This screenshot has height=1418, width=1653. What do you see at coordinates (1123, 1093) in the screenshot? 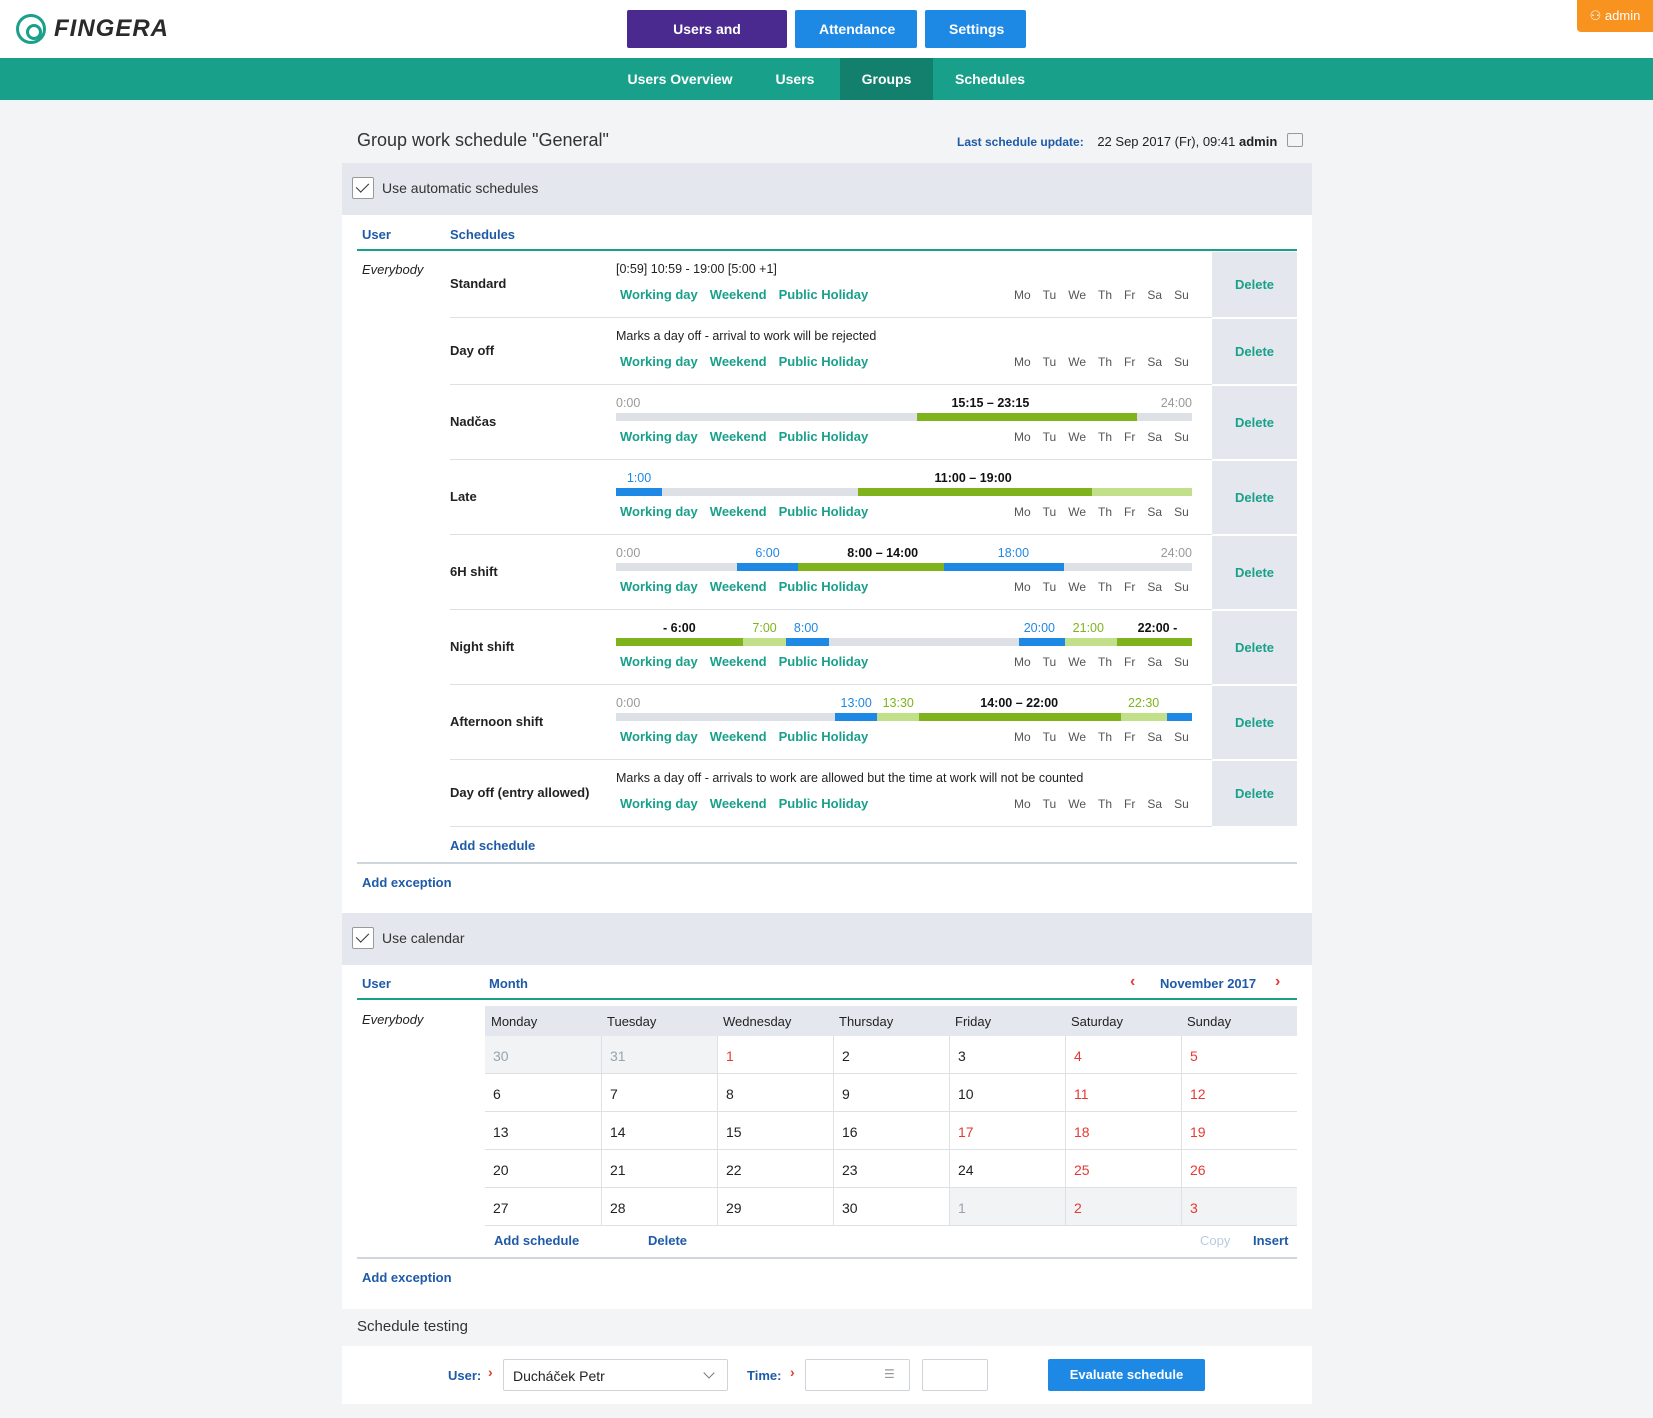
I see `calendar-day-cell: 11` at bounding box center [1123, 1093].